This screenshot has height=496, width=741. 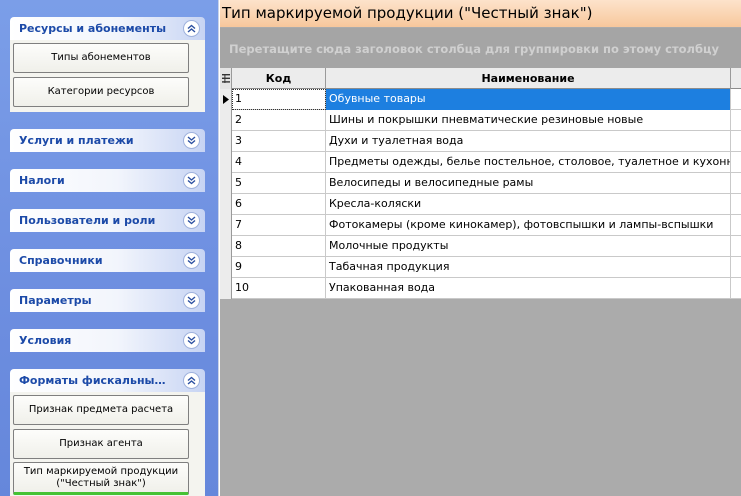 I want to click on cell-code: 8, so click(x=279, y=246).